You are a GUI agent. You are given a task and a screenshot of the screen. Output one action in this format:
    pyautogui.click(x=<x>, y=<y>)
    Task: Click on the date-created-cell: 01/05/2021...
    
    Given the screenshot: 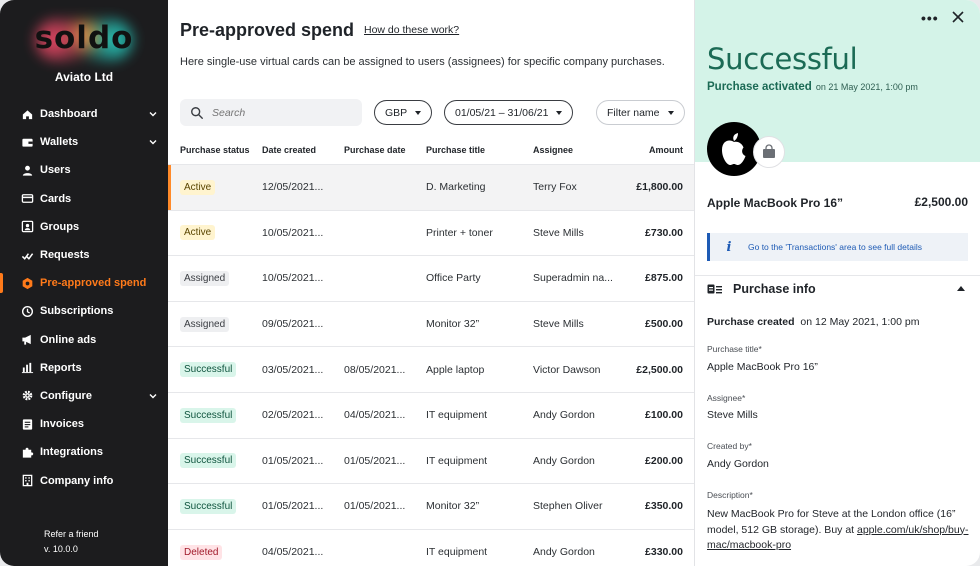 What is the action you would take?
    pyautogui.click(x=293, y=460)
    